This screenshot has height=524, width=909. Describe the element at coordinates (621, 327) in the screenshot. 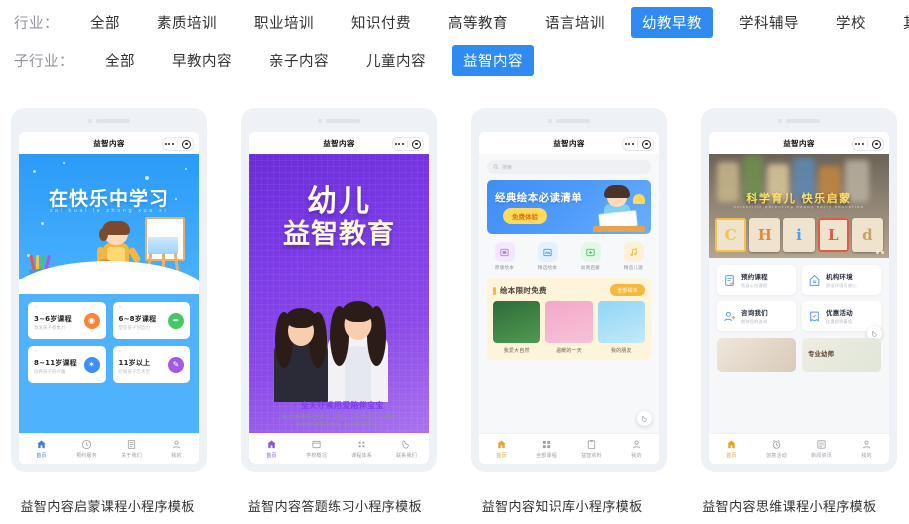

I see `book-item: 我的朋友` at that location.